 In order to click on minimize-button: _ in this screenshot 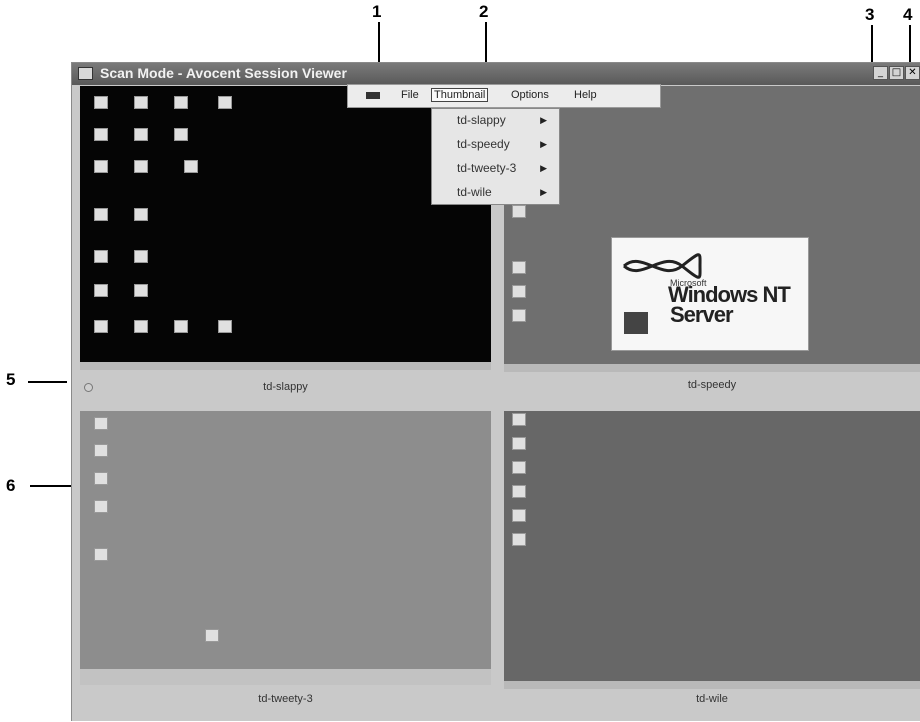, I will do `click(880, 73)`.